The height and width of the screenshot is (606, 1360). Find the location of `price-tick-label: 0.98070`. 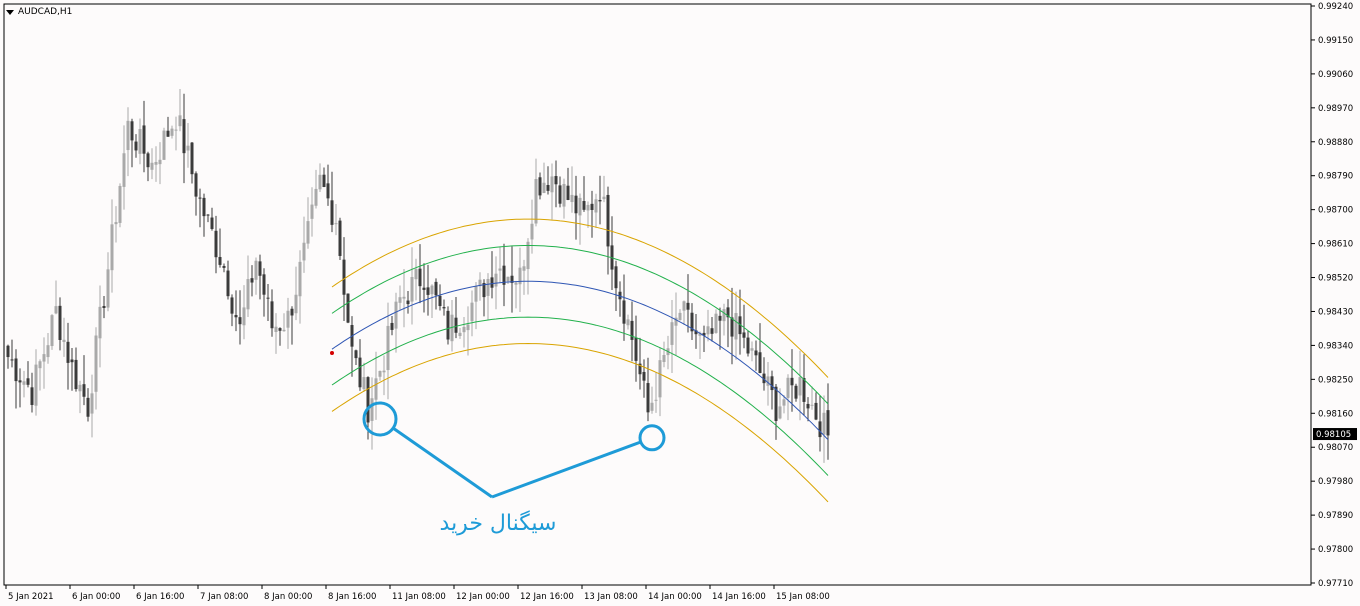

price-tick-label: 0.98070 is located at coordinates (1335, 448).